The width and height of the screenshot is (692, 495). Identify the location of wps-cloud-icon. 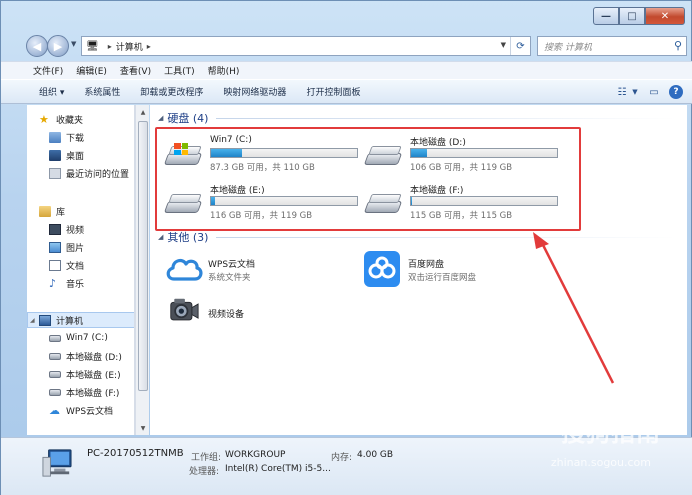
(184, 269).